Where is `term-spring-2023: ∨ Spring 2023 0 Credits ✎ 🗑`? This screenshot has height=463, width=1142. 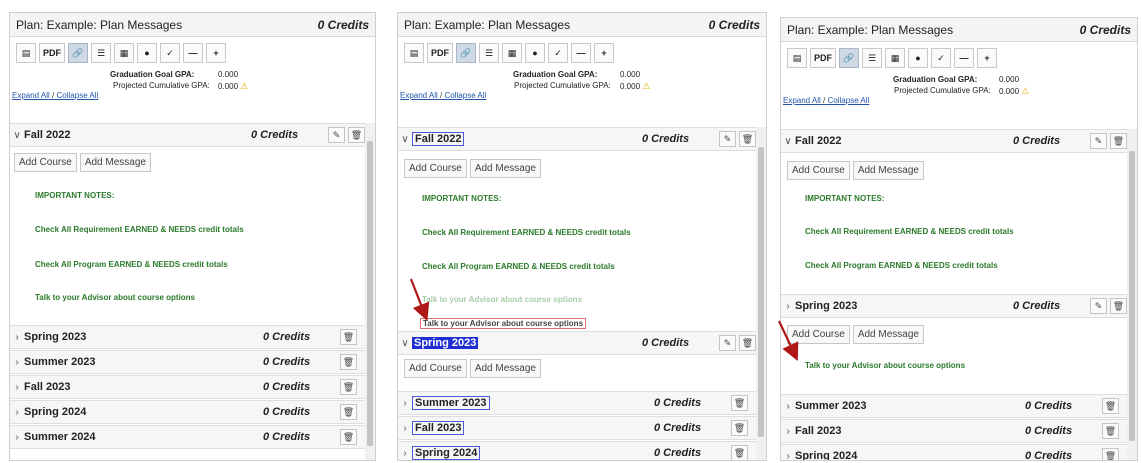
term-spring-2023: ∨ Spring 2023 0 Credits ✎ 🗑 is located at coordinates (577, 343).